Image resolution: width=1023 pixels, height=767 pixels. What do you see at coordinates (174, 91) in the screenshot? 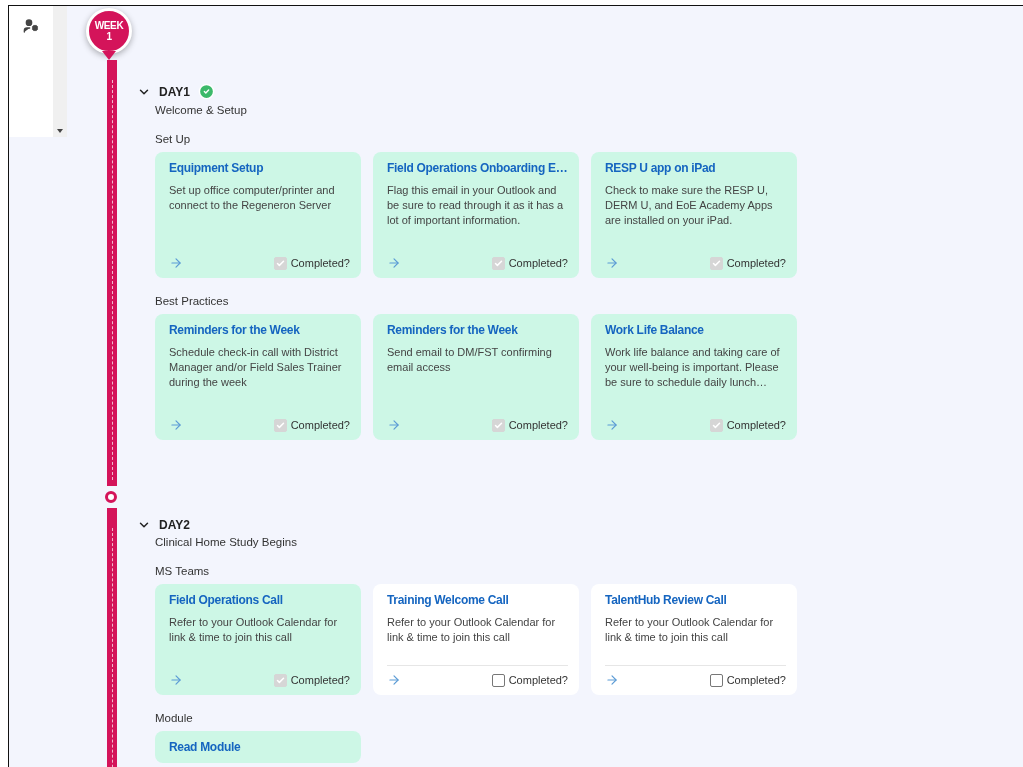
I see `day-title: DAY1` at bounding box center [174, 91].